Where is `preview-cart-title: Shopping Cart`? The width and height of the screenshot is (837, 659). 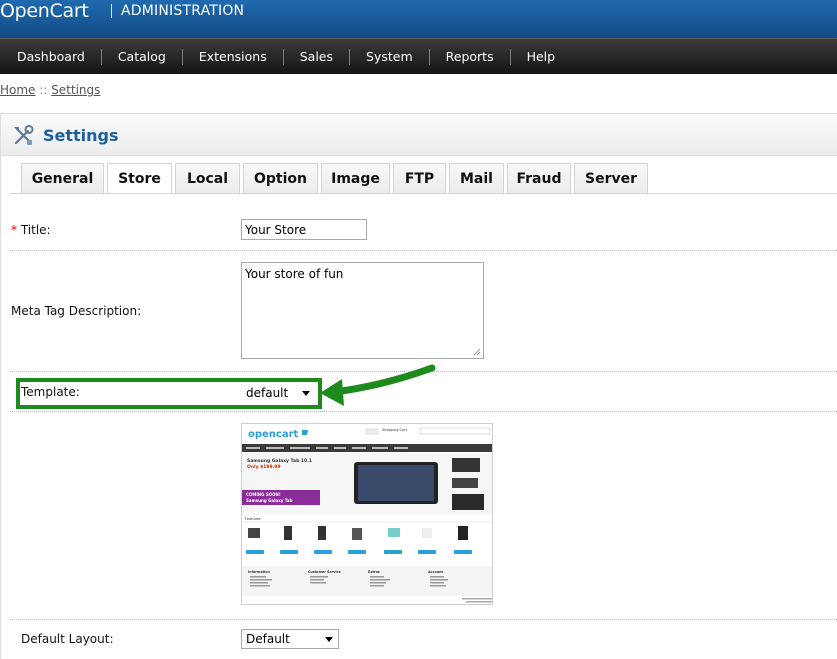 preview-cart-title: Shopping Cart is located at coordinates (395, 430).